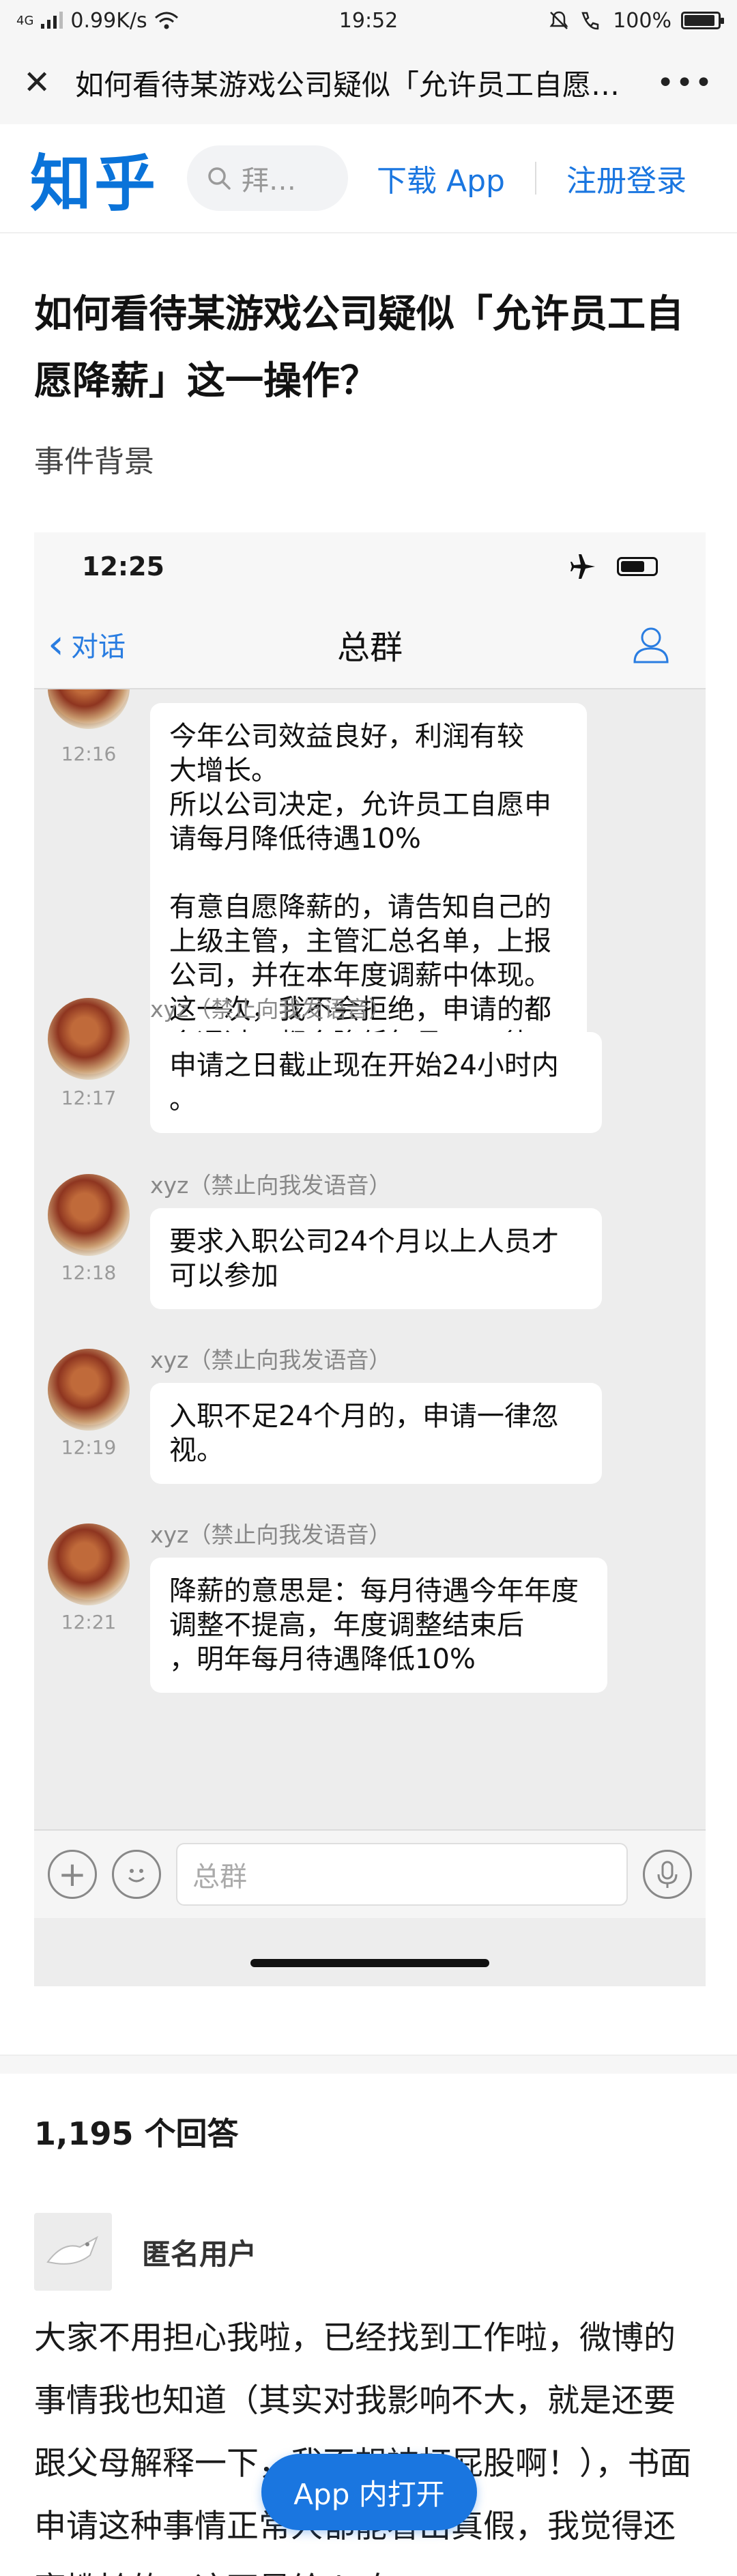 This screenshot has width=737, height=2576. What do you see at coordinates (370, 566) in the screenshot?
I see `ios-status-bar: 12:25` at bounding box center [370, 566].